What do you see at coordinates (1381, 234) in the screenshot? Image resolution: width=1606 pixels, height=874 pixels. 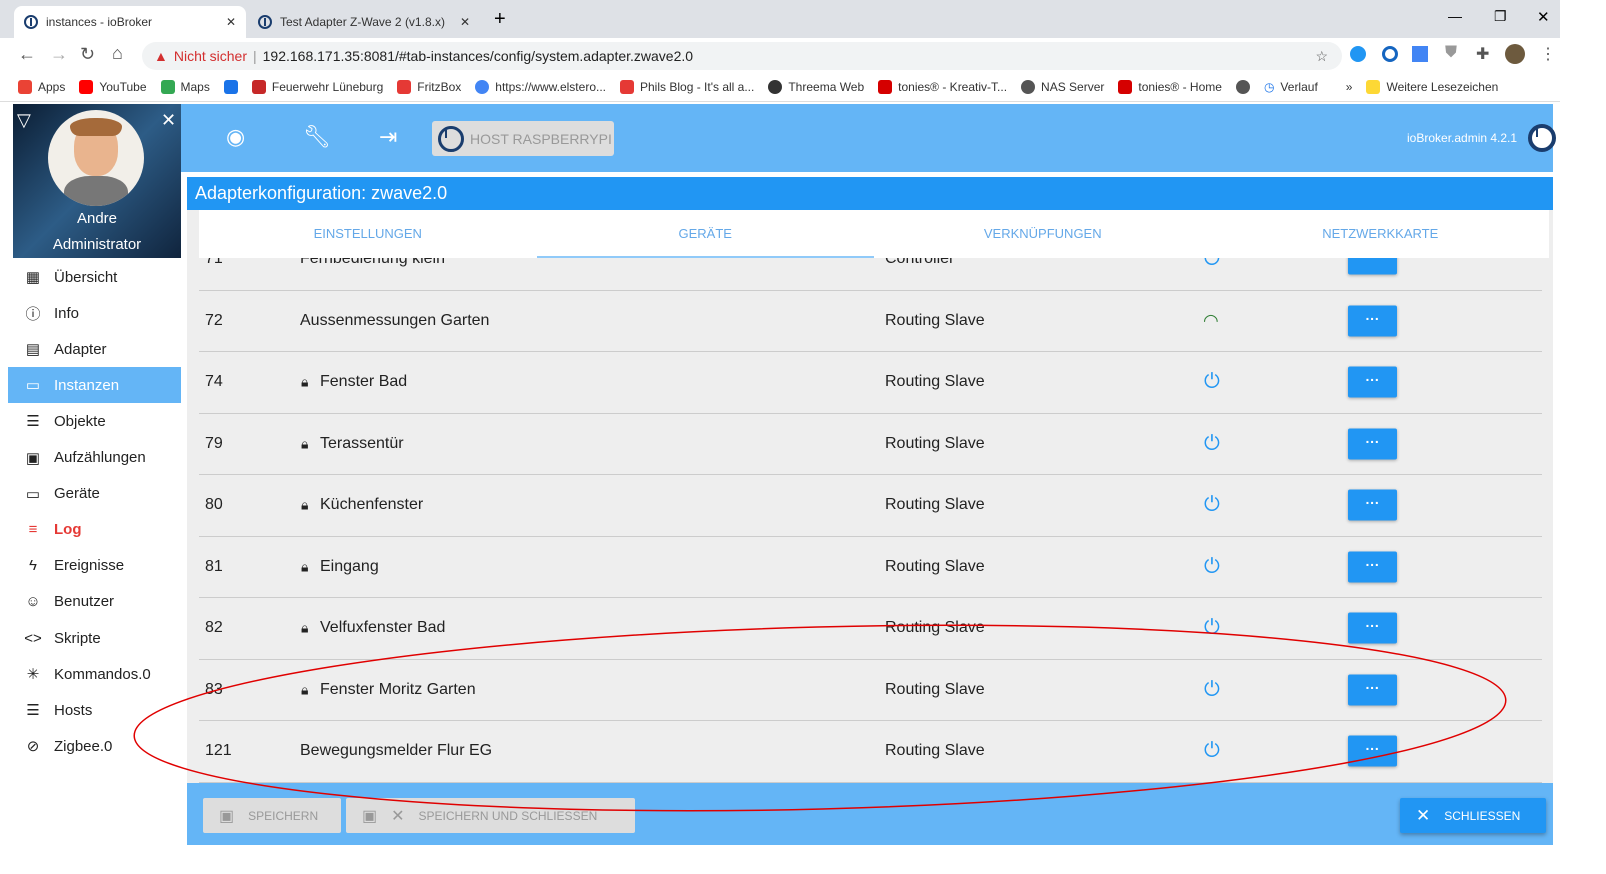 I see `tab-netzwerkkarte: NETZWERKKARTE` at bounding box center [1381, 234].